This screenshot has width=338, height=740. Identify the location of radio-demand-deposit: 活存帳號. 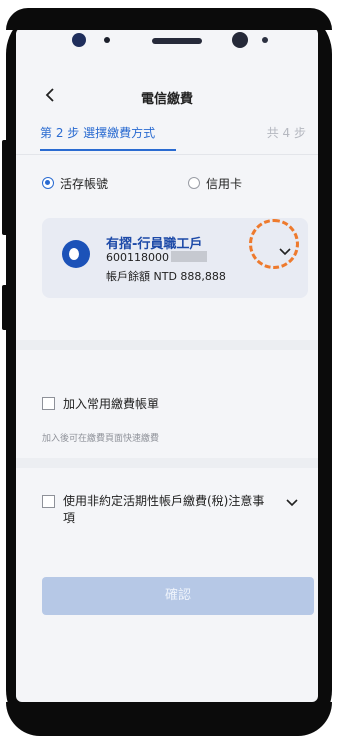
(75, 183).